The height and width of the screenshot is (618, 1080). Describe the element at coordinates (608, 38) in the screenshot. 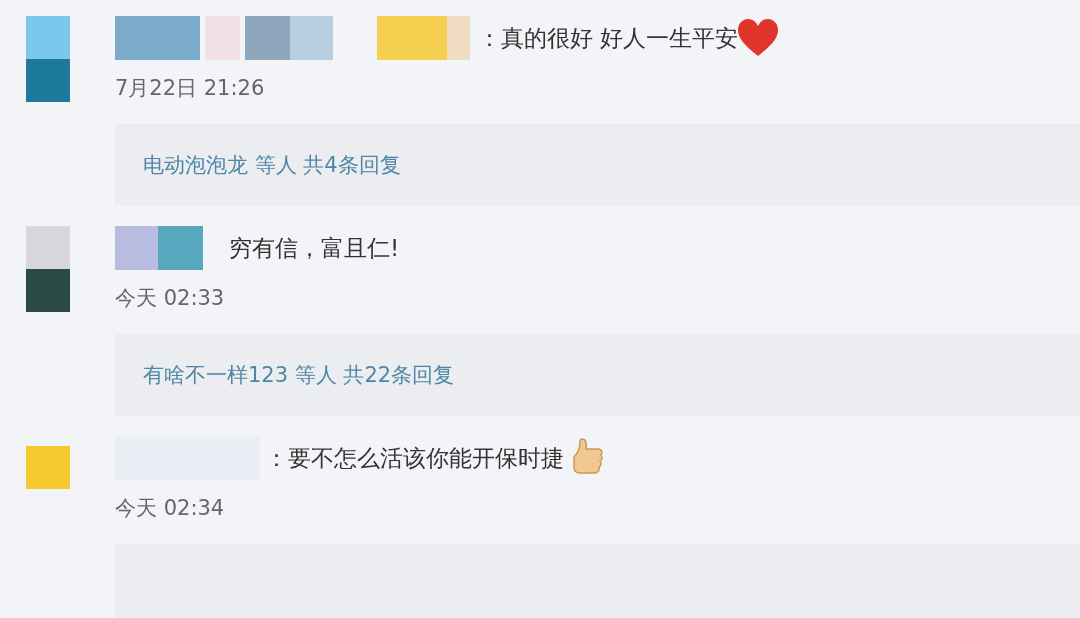

I see `comment-text: ：真的很好 好人一生平安` at that location.